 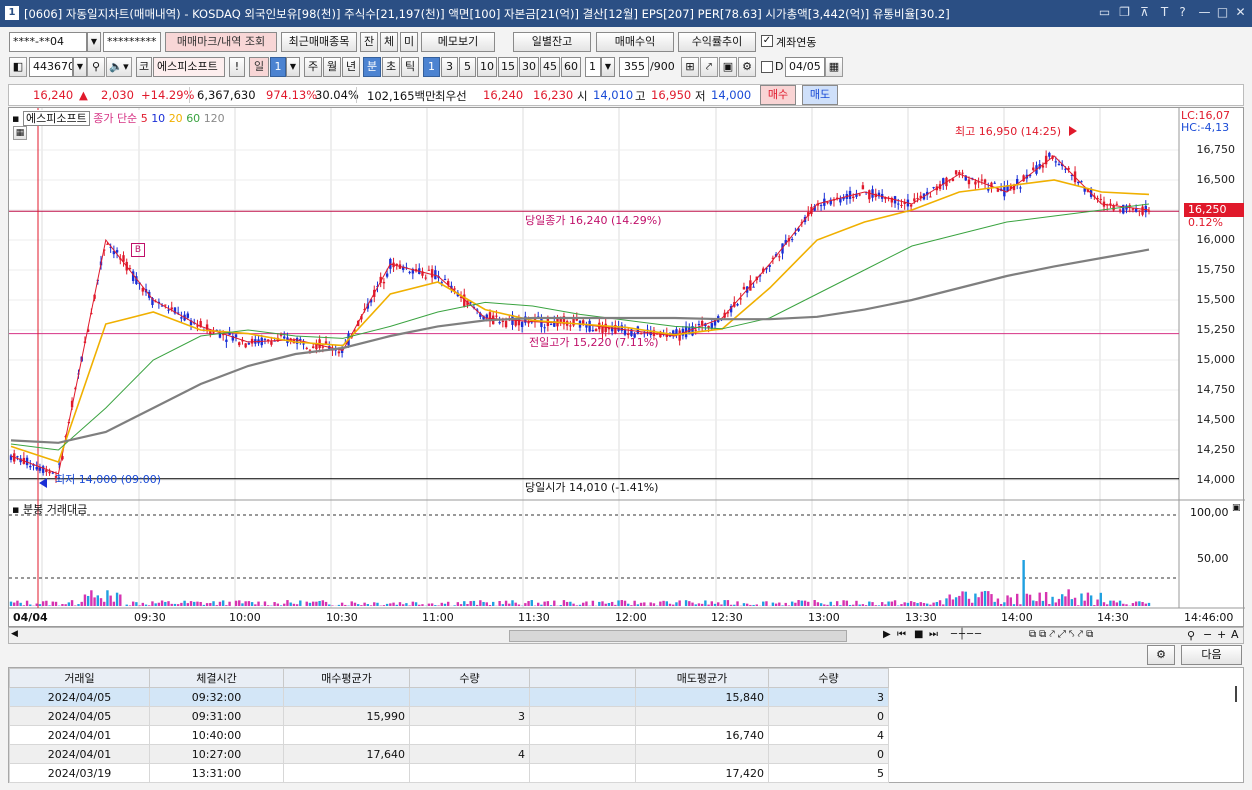 I want to click on table-cell: 0, so click(x=828, y=716).